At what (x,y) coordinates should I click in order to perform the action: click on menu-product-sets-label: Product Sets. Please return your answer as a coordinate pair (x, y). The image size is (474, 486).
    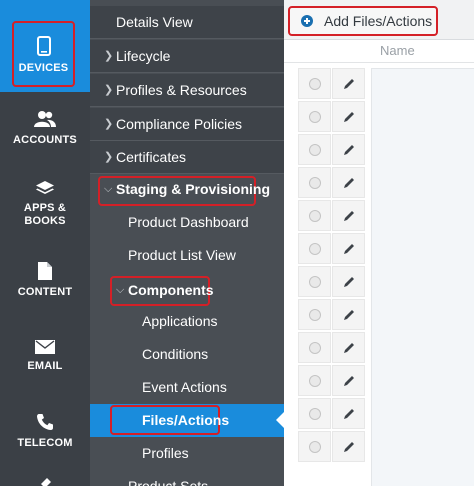
    Looking at the image, I should click on (168, 482).